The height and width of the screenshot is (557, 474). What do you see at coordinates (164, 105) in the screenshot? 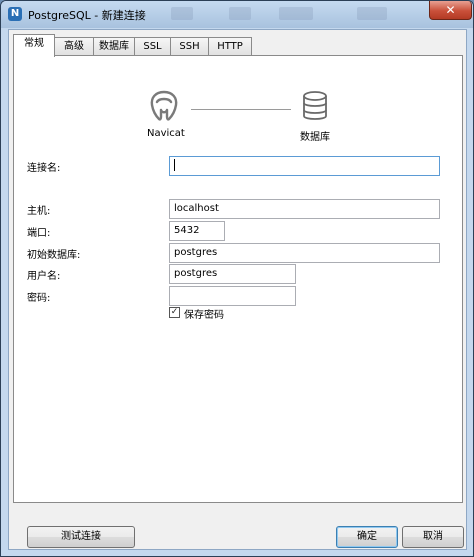
I see `postgresql-elephant-icon` at bounding box center [164, 105].